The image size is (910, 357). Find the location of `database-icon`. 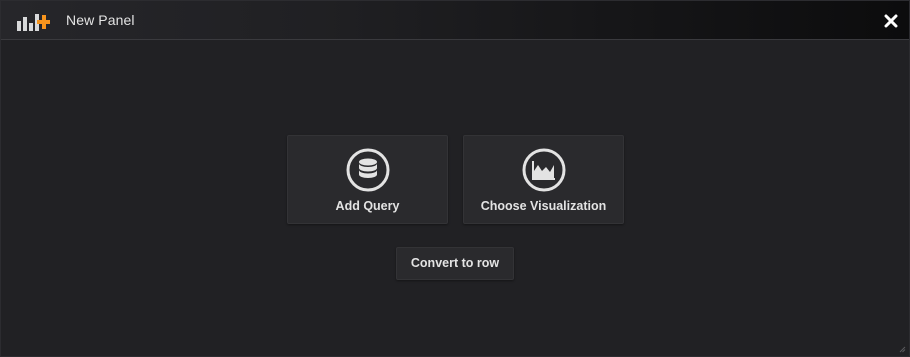

database-icon is located at coordinates (367, 170).